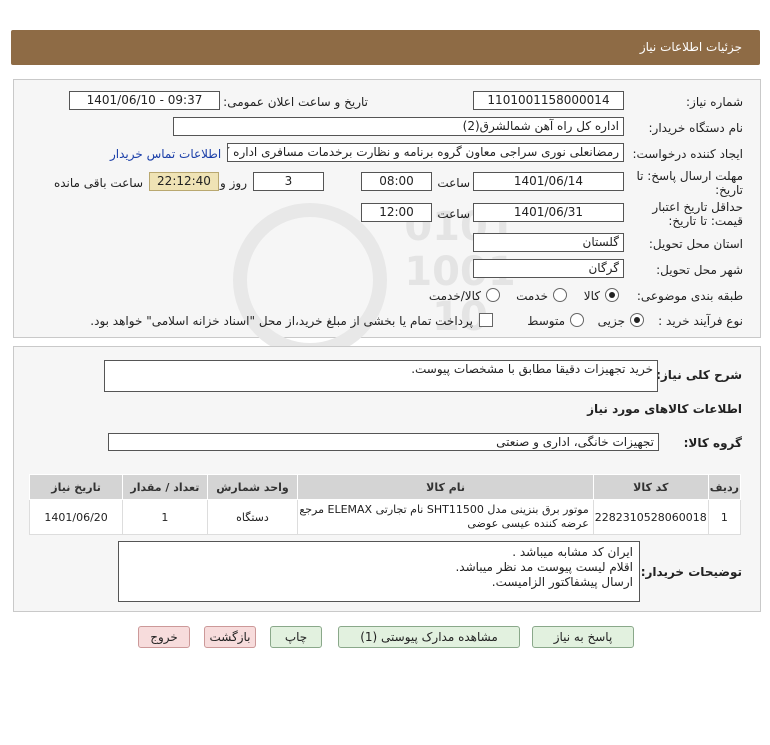 This screenshot has width=770, height=745. What do you see at coordinates (712, 443) in the screenshot?
I see `goods-group-label: گروه کالا:` at bounding box center [712, 443].